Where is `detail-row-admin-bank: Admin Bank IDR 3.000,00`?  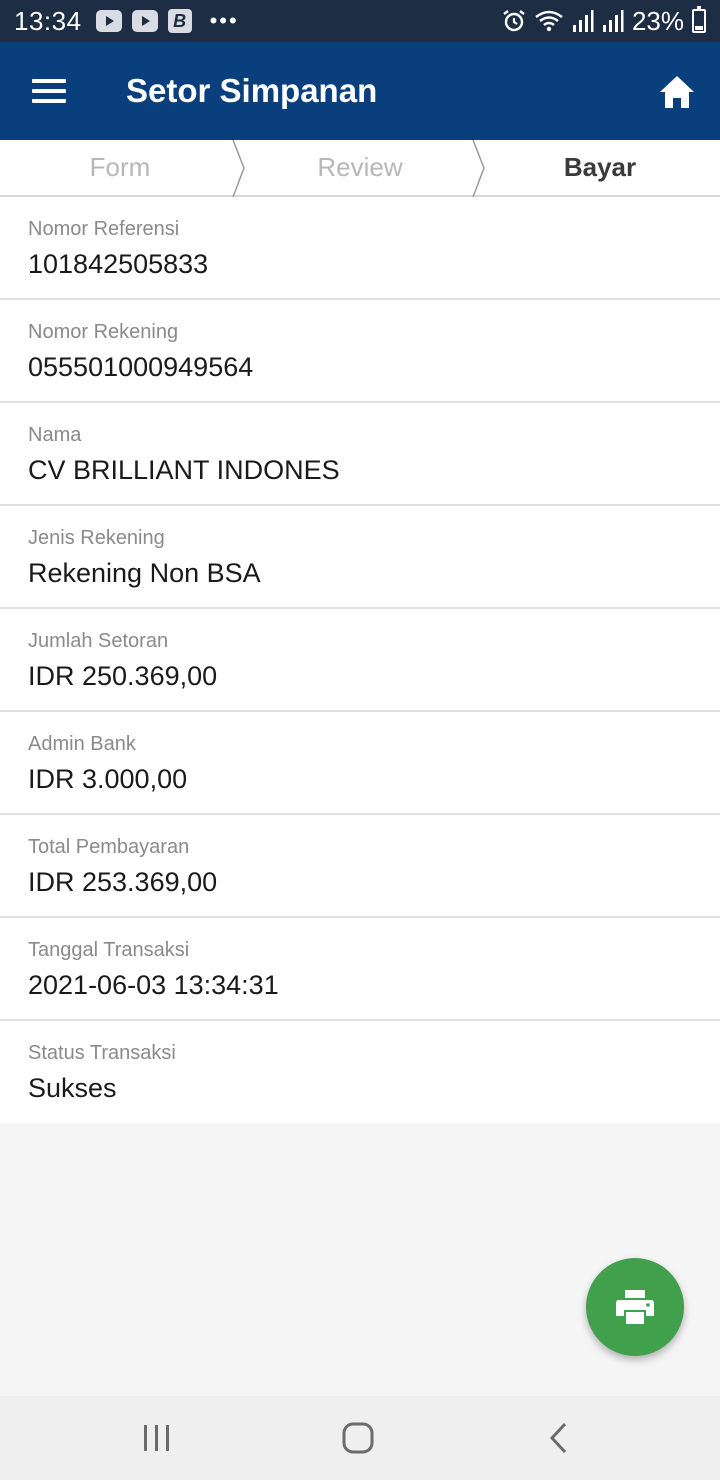 detail-row-admin-bank: Admin Bank IDR 3.000,00 is located at coordinates (360, 763).